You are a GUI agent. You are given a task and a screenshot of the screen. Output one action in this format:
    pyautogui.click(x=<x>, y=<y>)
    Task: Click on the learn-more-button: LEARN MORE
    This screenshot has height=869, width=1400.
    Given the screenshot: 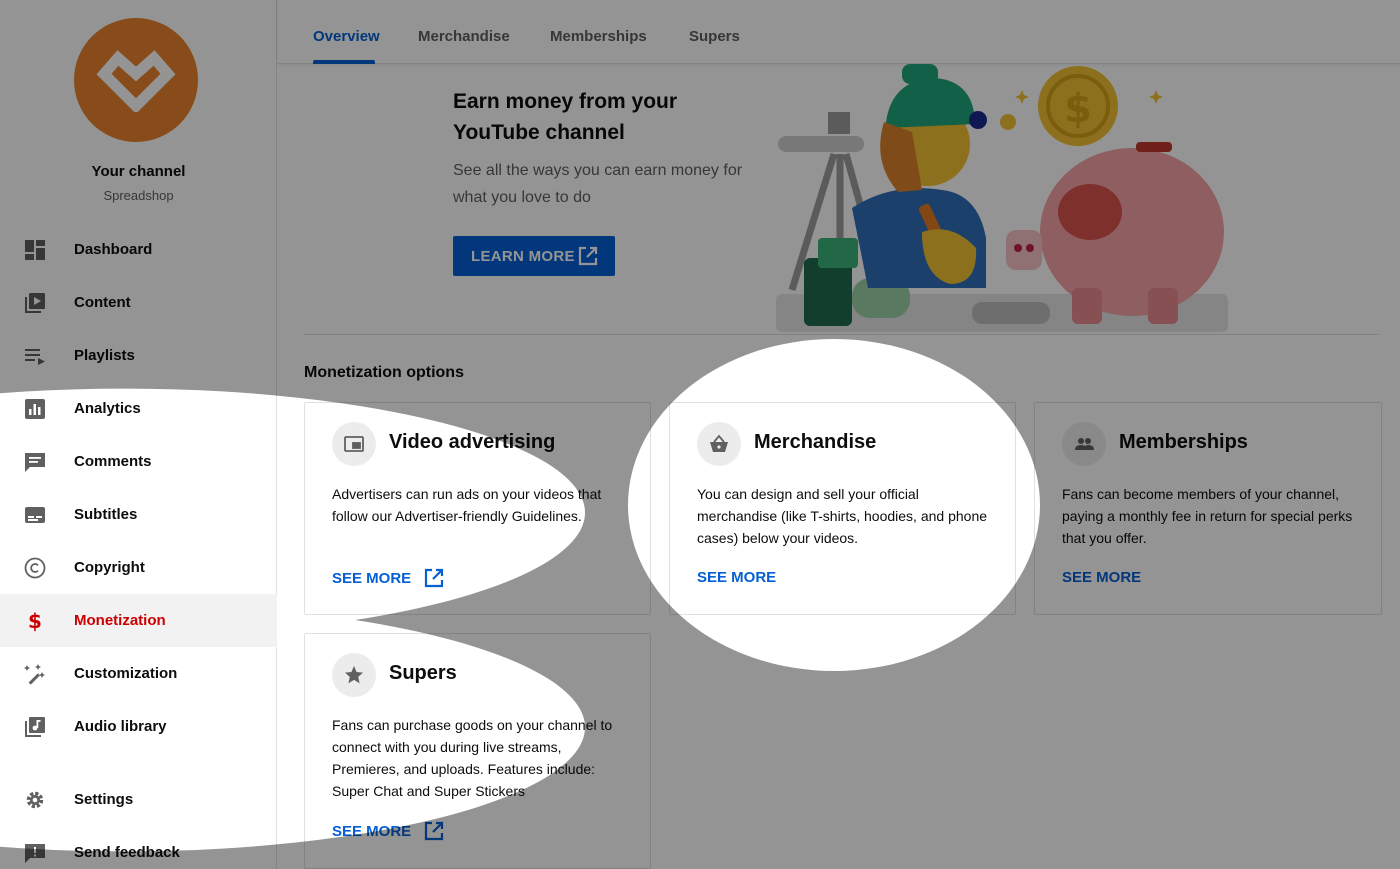 What is the action you would take?
    pyautogui.click(x=534, y=256)
    